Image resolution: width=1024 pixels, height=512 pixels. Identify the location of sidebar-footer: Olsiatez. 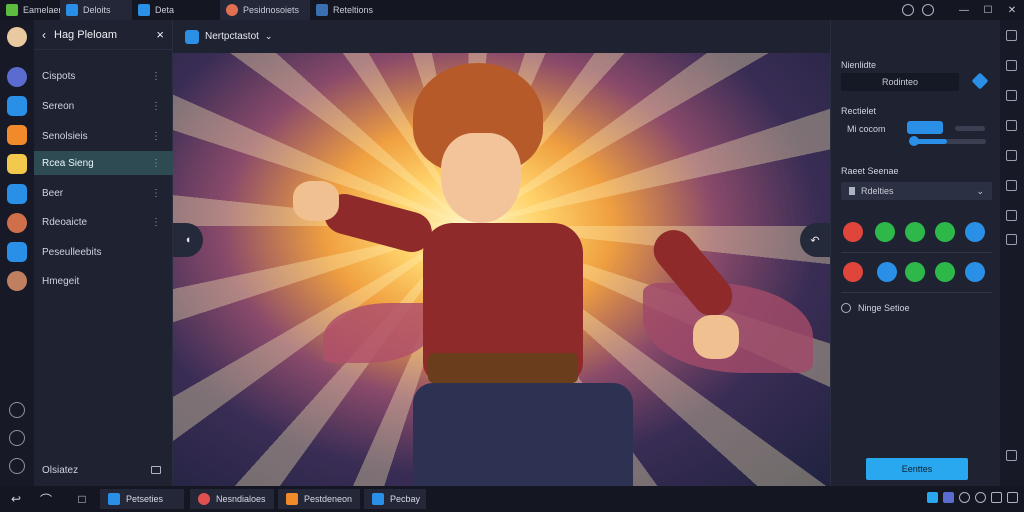
(103, 470).